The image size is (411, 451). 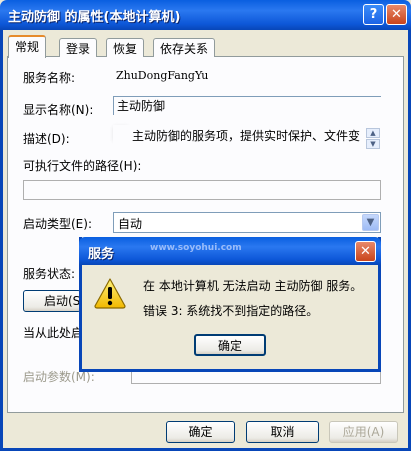 I want to click on description-field: 主动防御的服务项，提供实时保护、文件变, so click(x=247, y=137).